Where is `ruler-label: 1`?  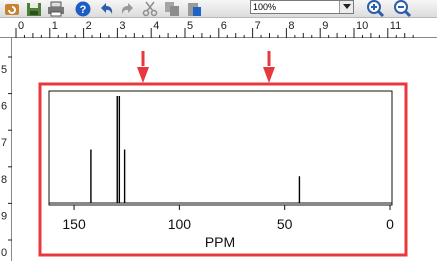 ruler-label: 1 is located at coordinates (55, 26).